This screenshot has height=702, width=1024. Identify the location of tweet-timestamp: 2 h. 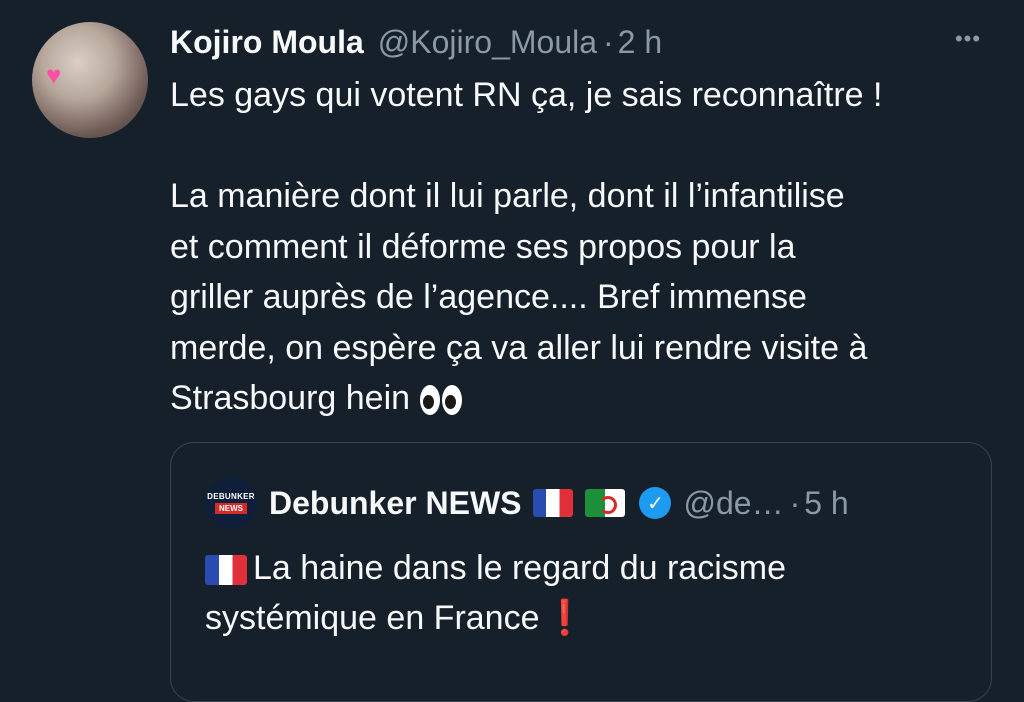
(640, 42).